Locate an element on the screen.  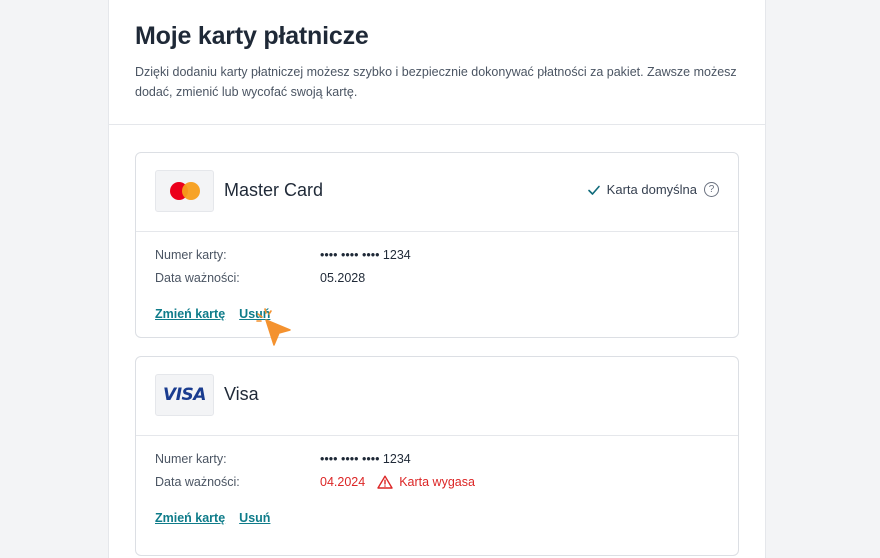
card-expiry-value: 04.2024 is located at coordinates (343, 481).